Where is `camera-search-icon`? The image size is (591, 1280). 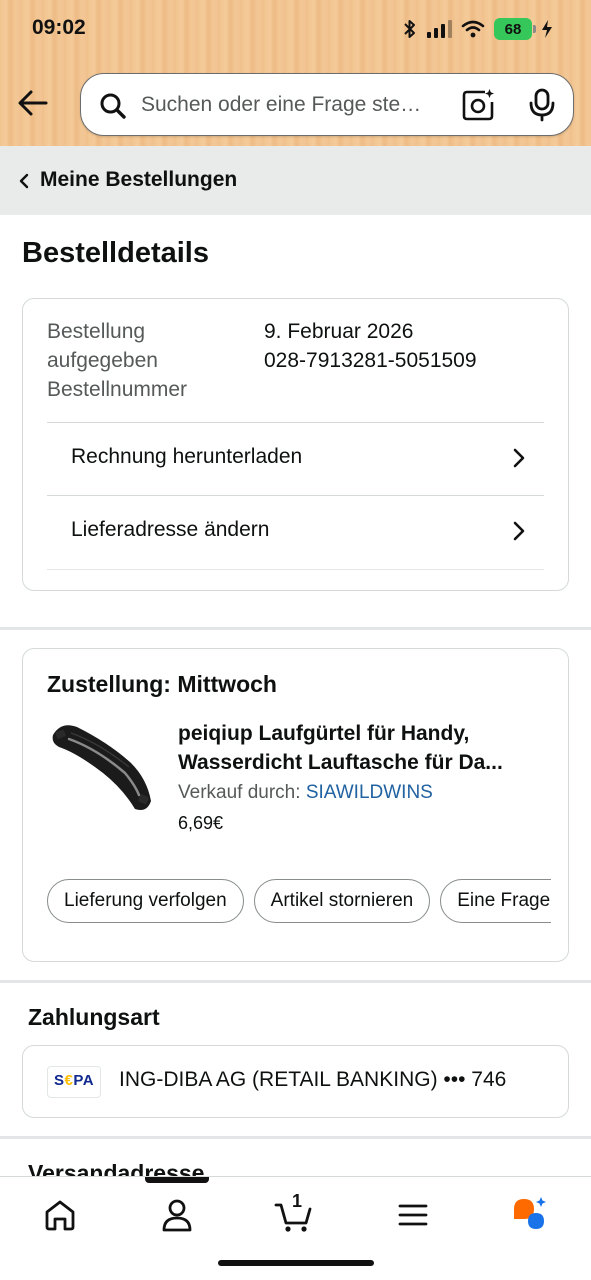 camera-search-icon is located at coordinates (478, 105).